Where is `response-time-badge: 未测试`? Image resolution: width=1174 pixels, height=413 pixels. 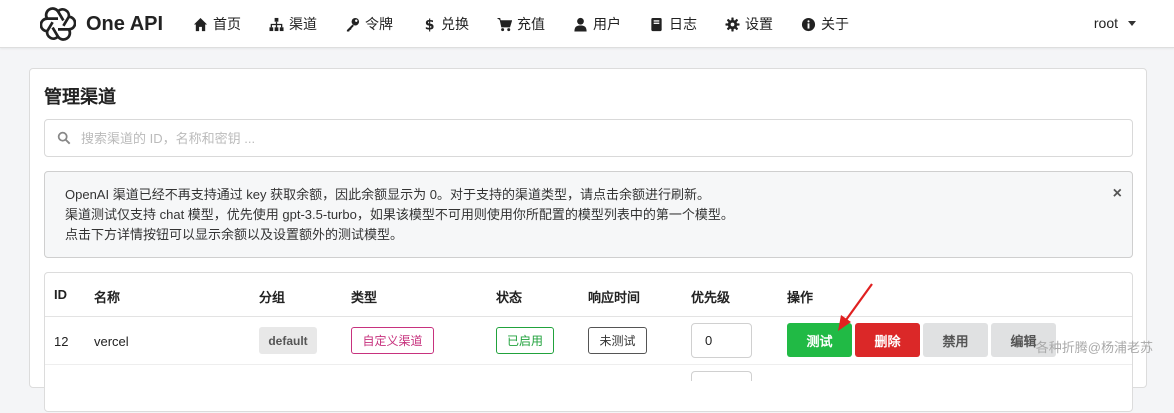
response-time-badge: 未测试 is located at coordinates (617, 340).